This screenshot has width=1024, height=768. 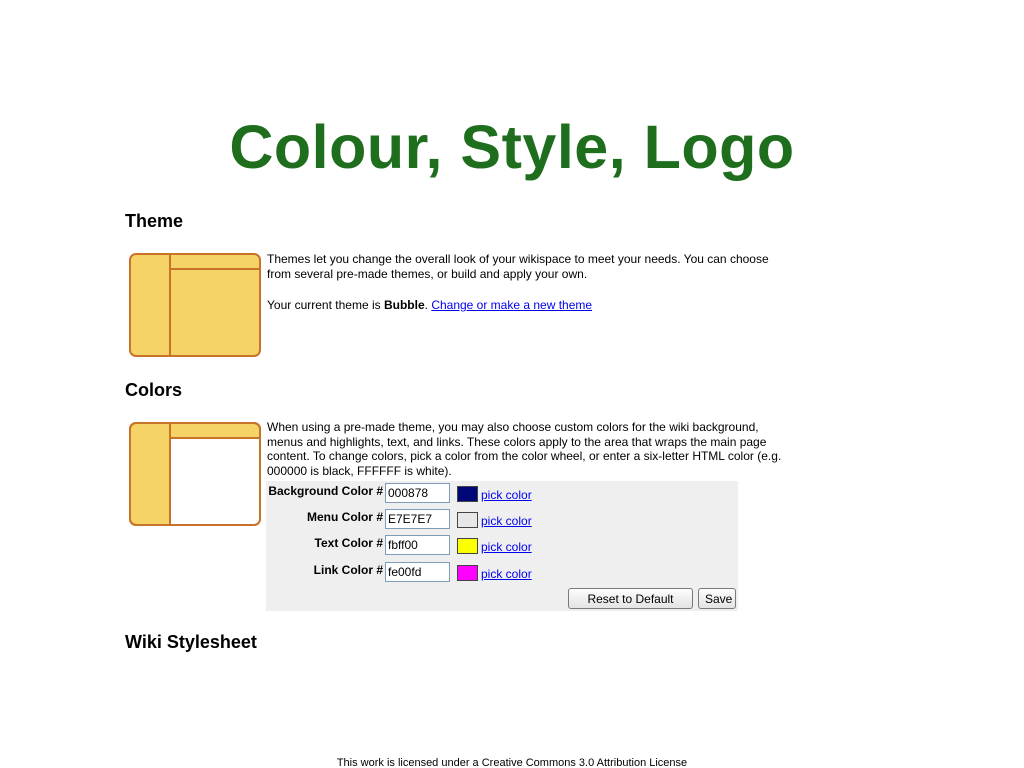 I want to click on theme-heading: Theme, so click(x=154, y=221).